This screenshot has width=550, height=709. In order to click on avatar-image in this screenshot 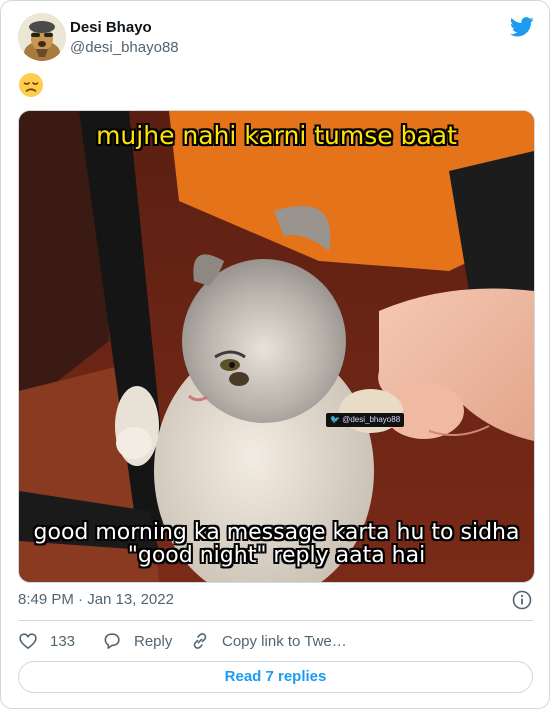, I will do `click(42, 37)`.